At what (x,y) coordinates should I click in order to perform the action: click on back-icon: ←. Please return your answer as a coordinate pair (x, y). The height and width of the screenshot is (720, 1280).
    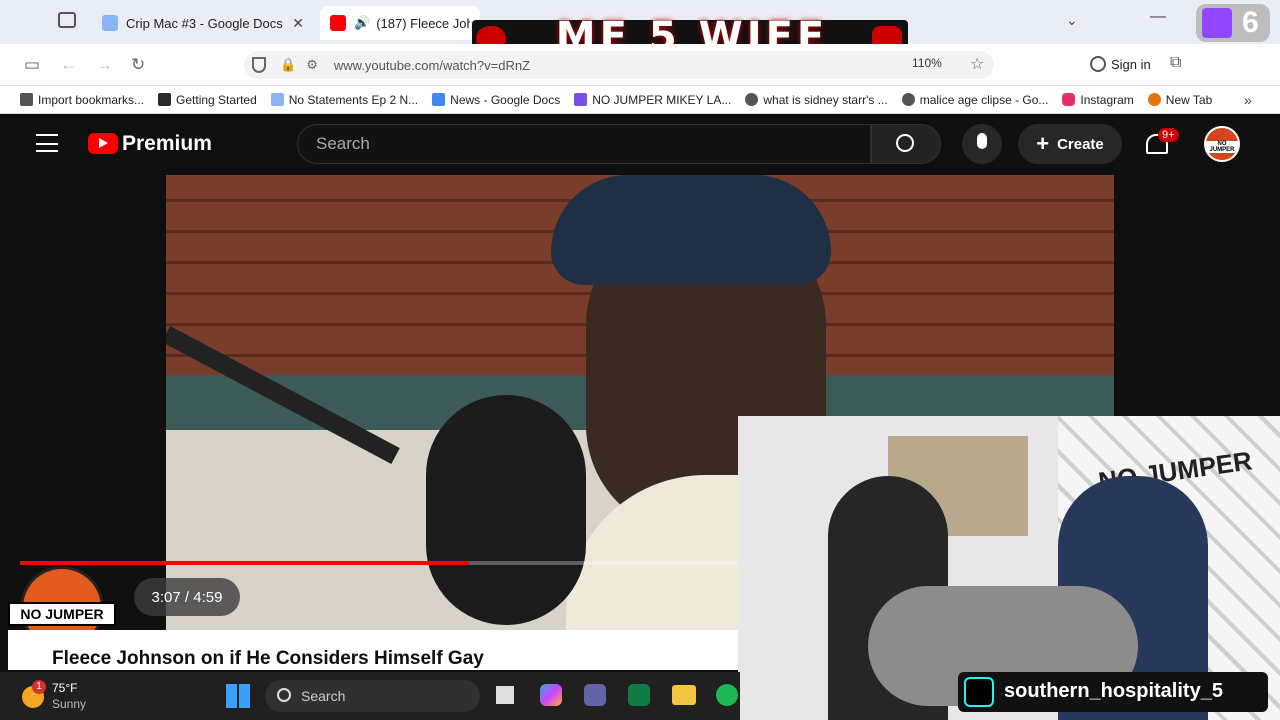
    Looking at the image, I should click on (68, 65).